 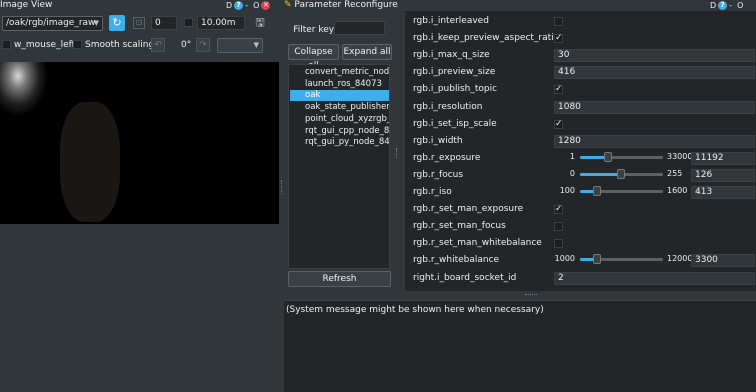 I want to click on reconfigure-titlebar-buttons: D ? - O, so click(x=726, y=5).